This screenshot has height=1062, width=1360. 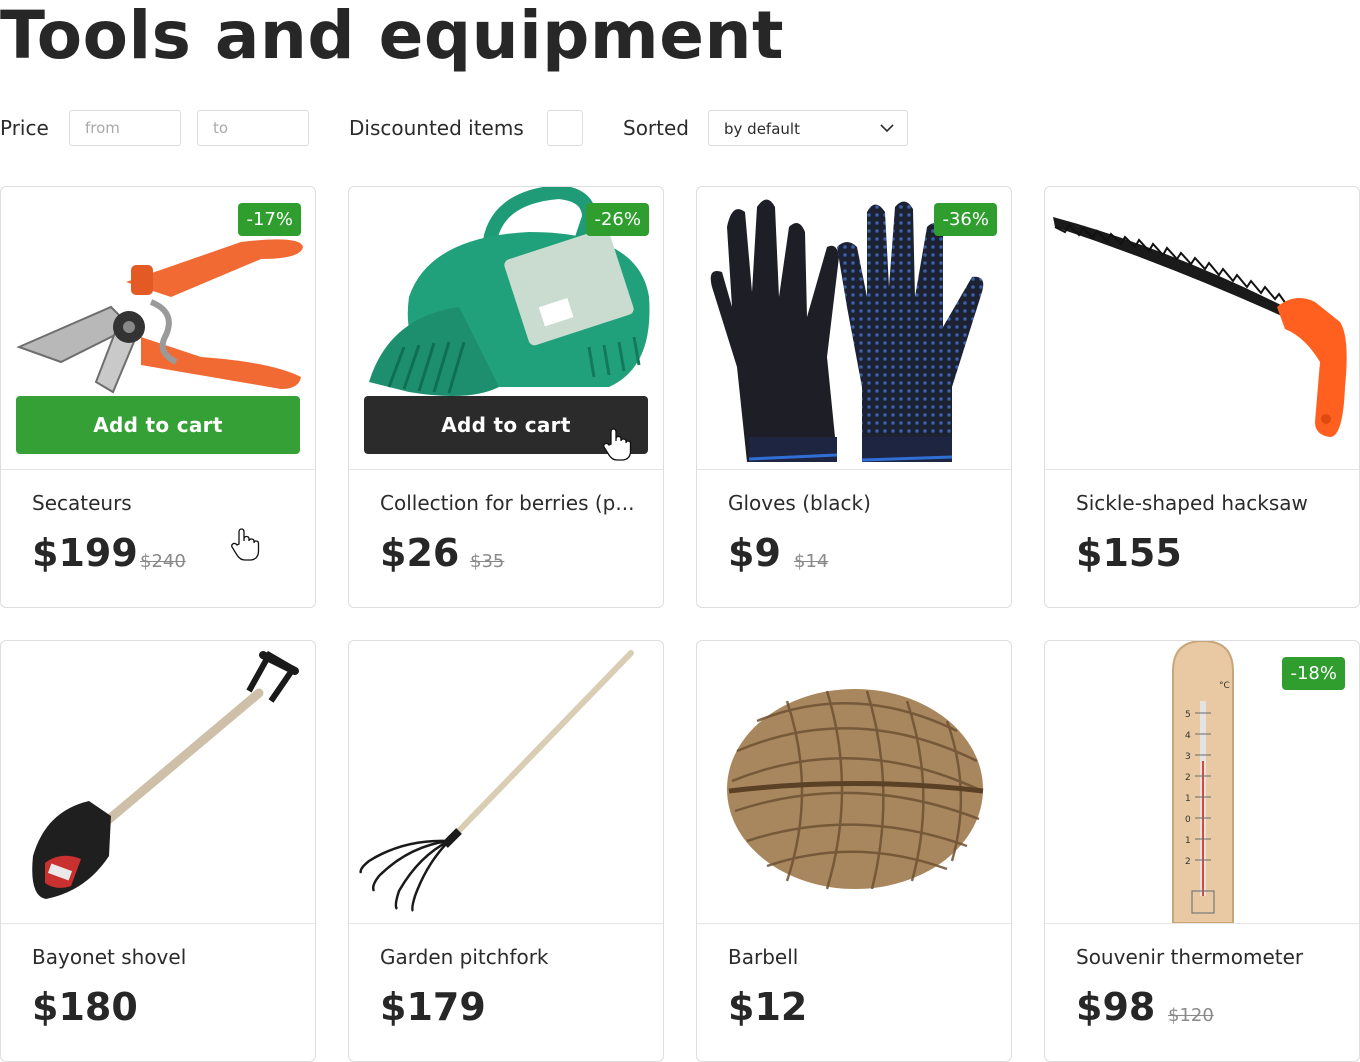 What do you see at coordinates (506, 328) in the screenshot?
I see `berry-picker-image: -26% Add to cart` at bounding box center [506, 328].